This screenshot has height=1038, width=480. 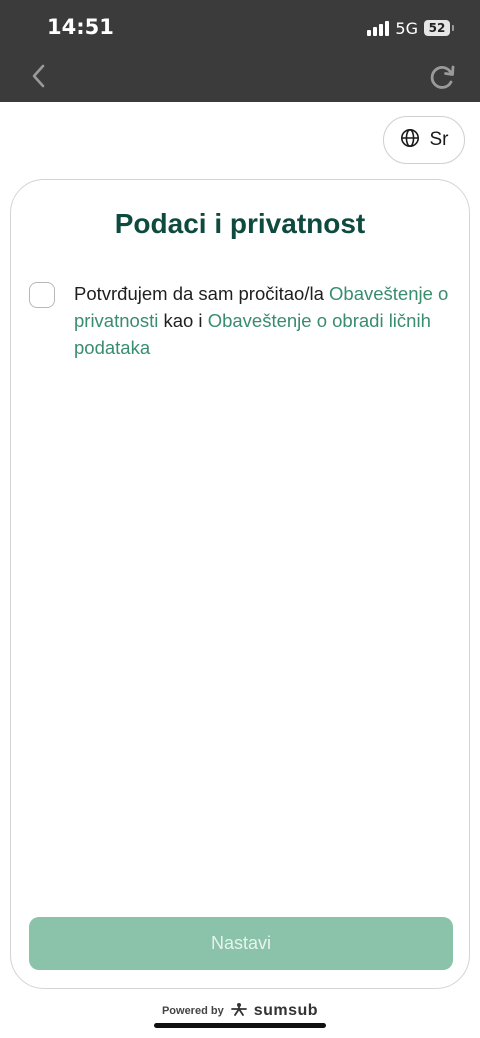 I want to click on status-indicators: 5G 52, so click(x=410, y=28).